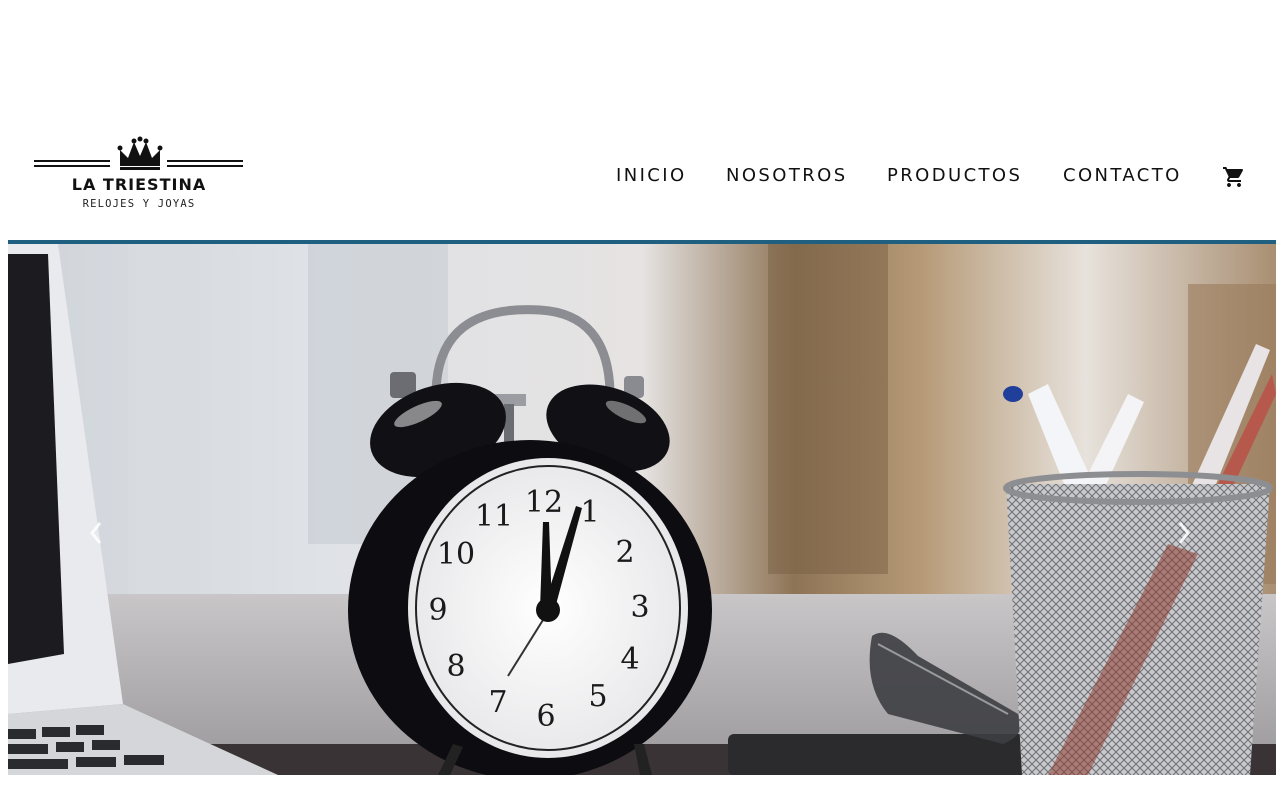 This screenshot has width=1280, height=800. I want to click on main-nav: INICIO NOSOTROS PRODUCTOS CONTACTO, so click(640, 176).